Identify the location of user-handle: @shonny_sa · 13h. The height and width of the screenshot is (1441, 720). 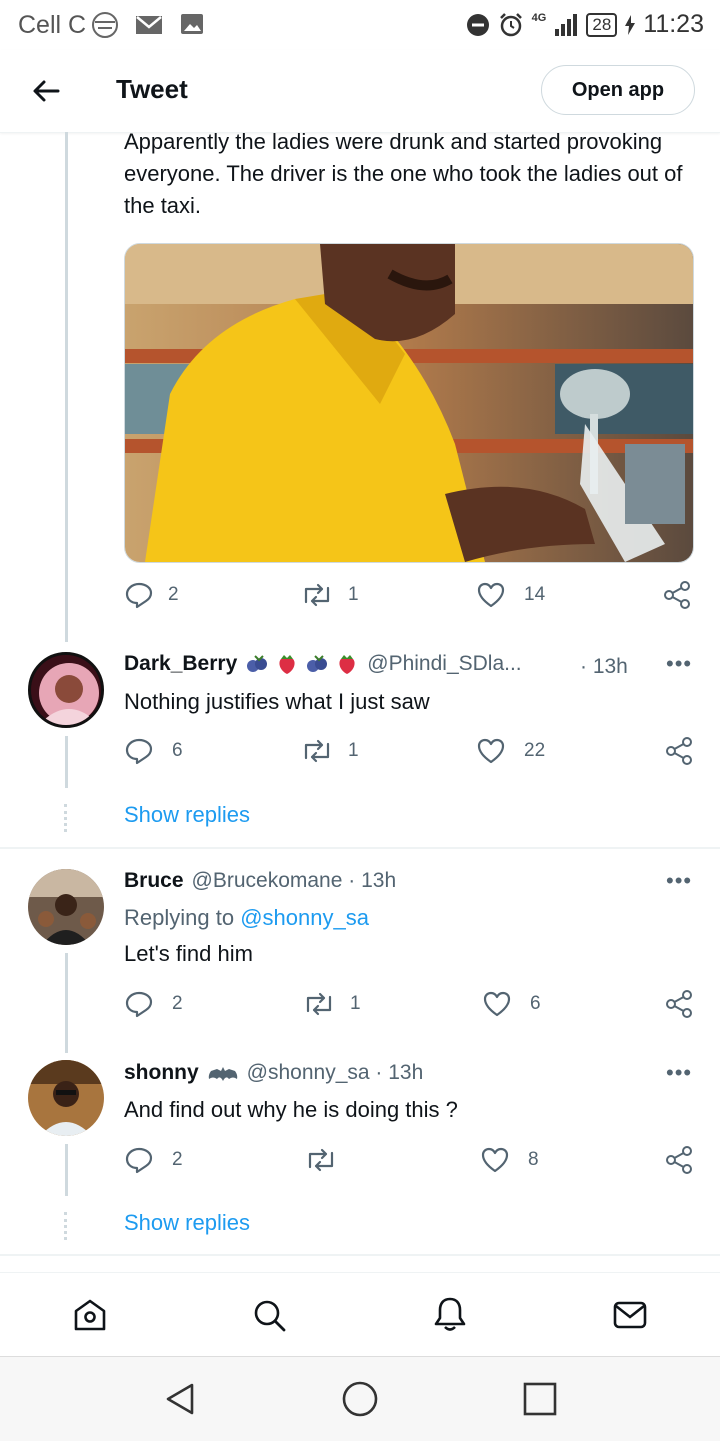
(335, 1073).